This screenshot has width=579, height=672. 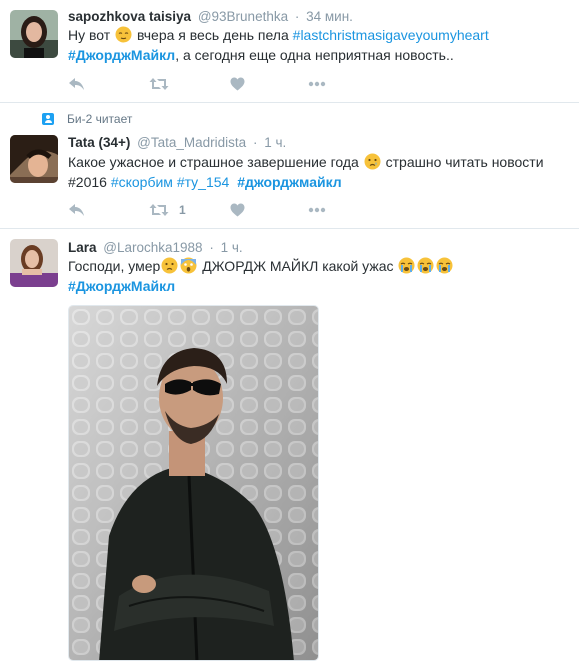 What do you see at coordinates (329, 16) in the screenshot?
I see `timestamp: 34 мин.` at bounding box center [329, 16].